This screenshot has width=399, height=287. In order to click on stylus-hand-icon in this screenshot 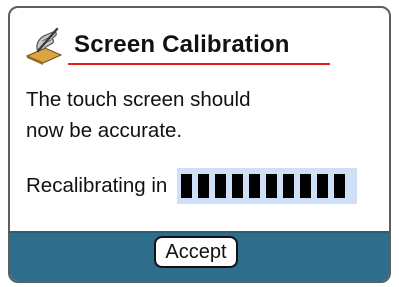, I will do `click(44, 46)`.